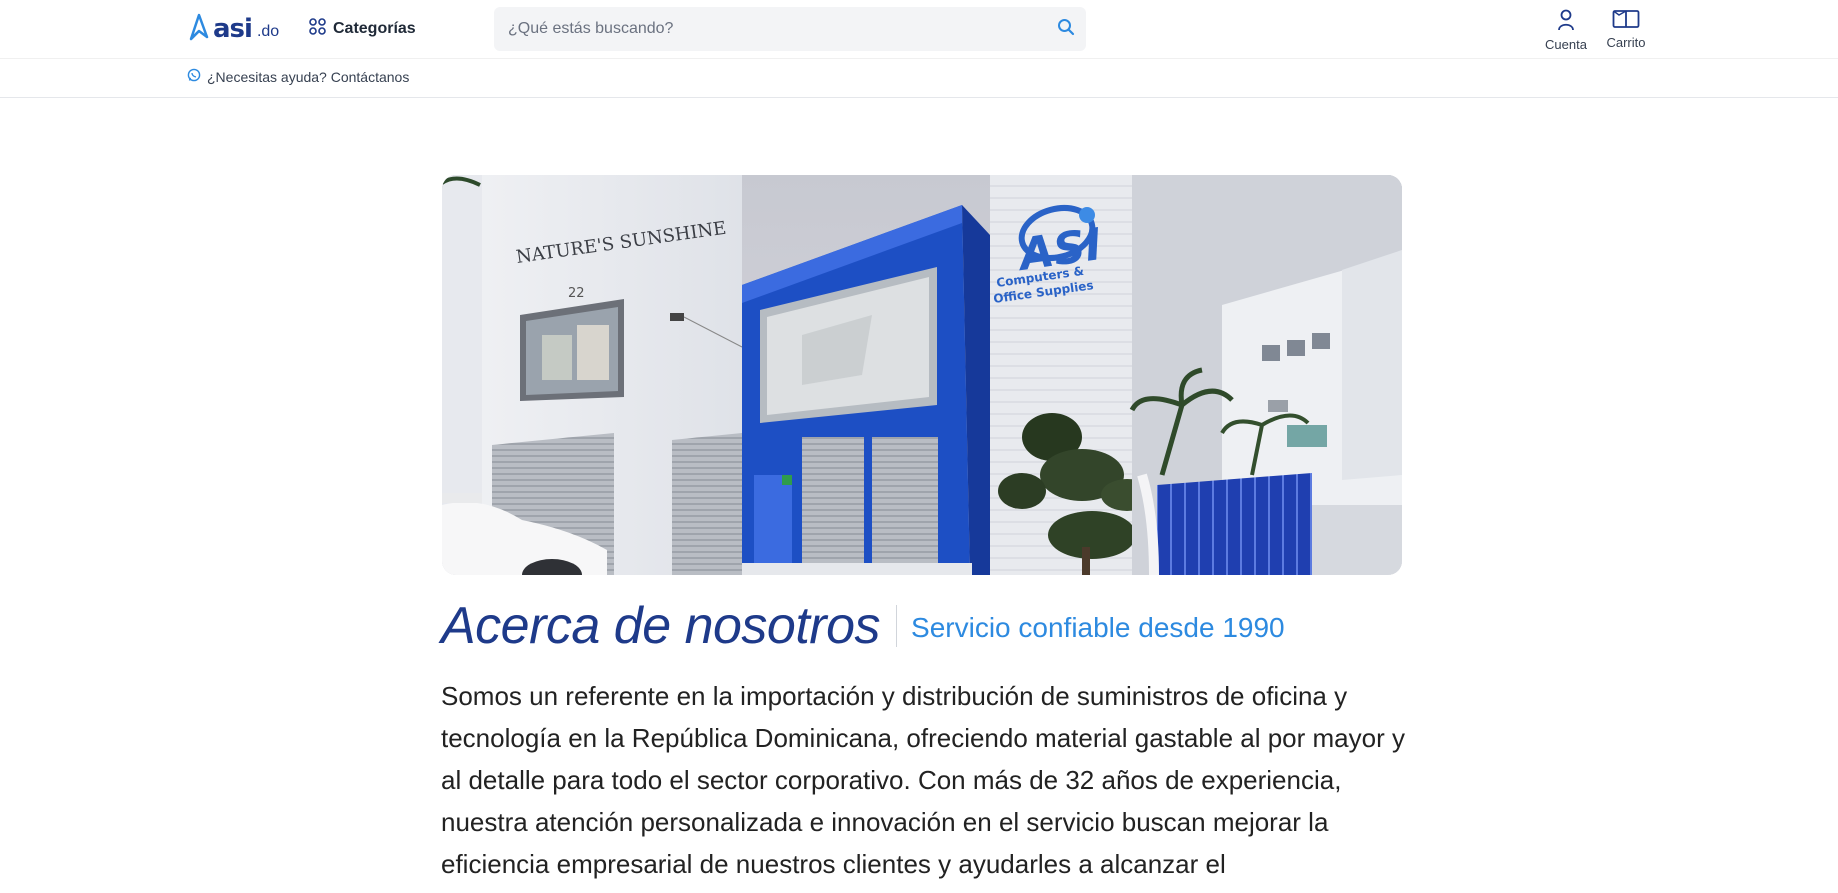 The width and height of the screenshot is (1838, 893). What do you see at coordinates (268, 31) in the screenshot?
I see `logo-domain: .do` at bounding box center [268, 31].